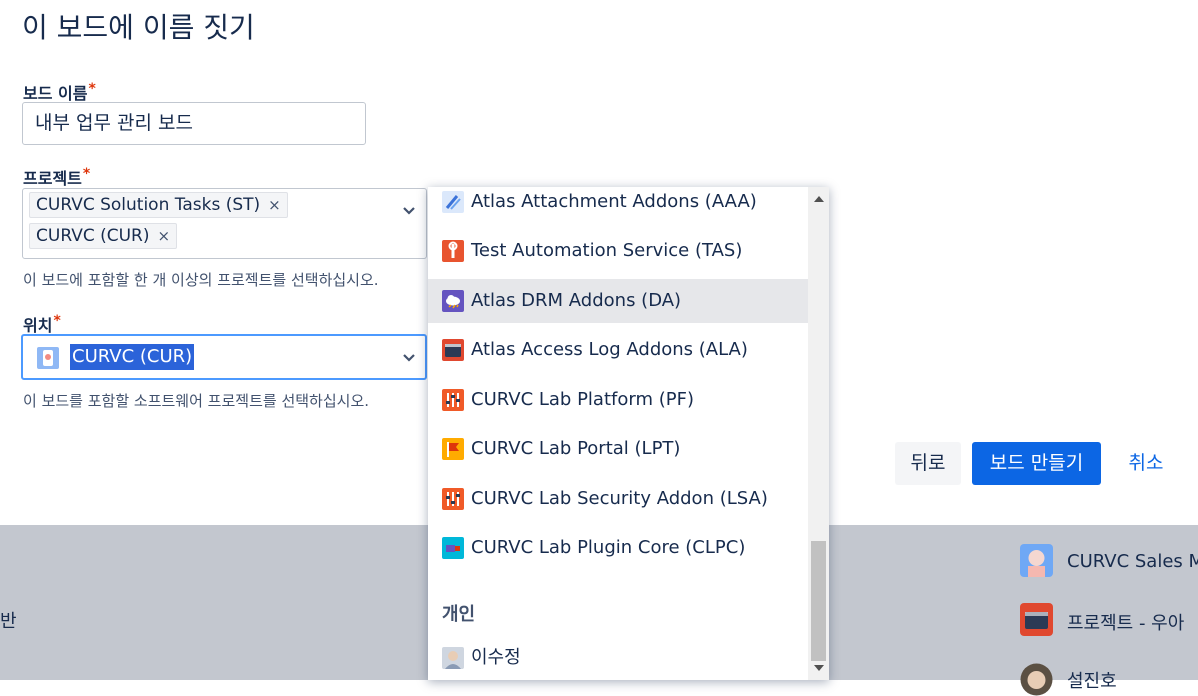 The width and height of the screenshot is (1198, 696). I want to click on project-chip: CURVC (CUR) ×, so click(103, 236).